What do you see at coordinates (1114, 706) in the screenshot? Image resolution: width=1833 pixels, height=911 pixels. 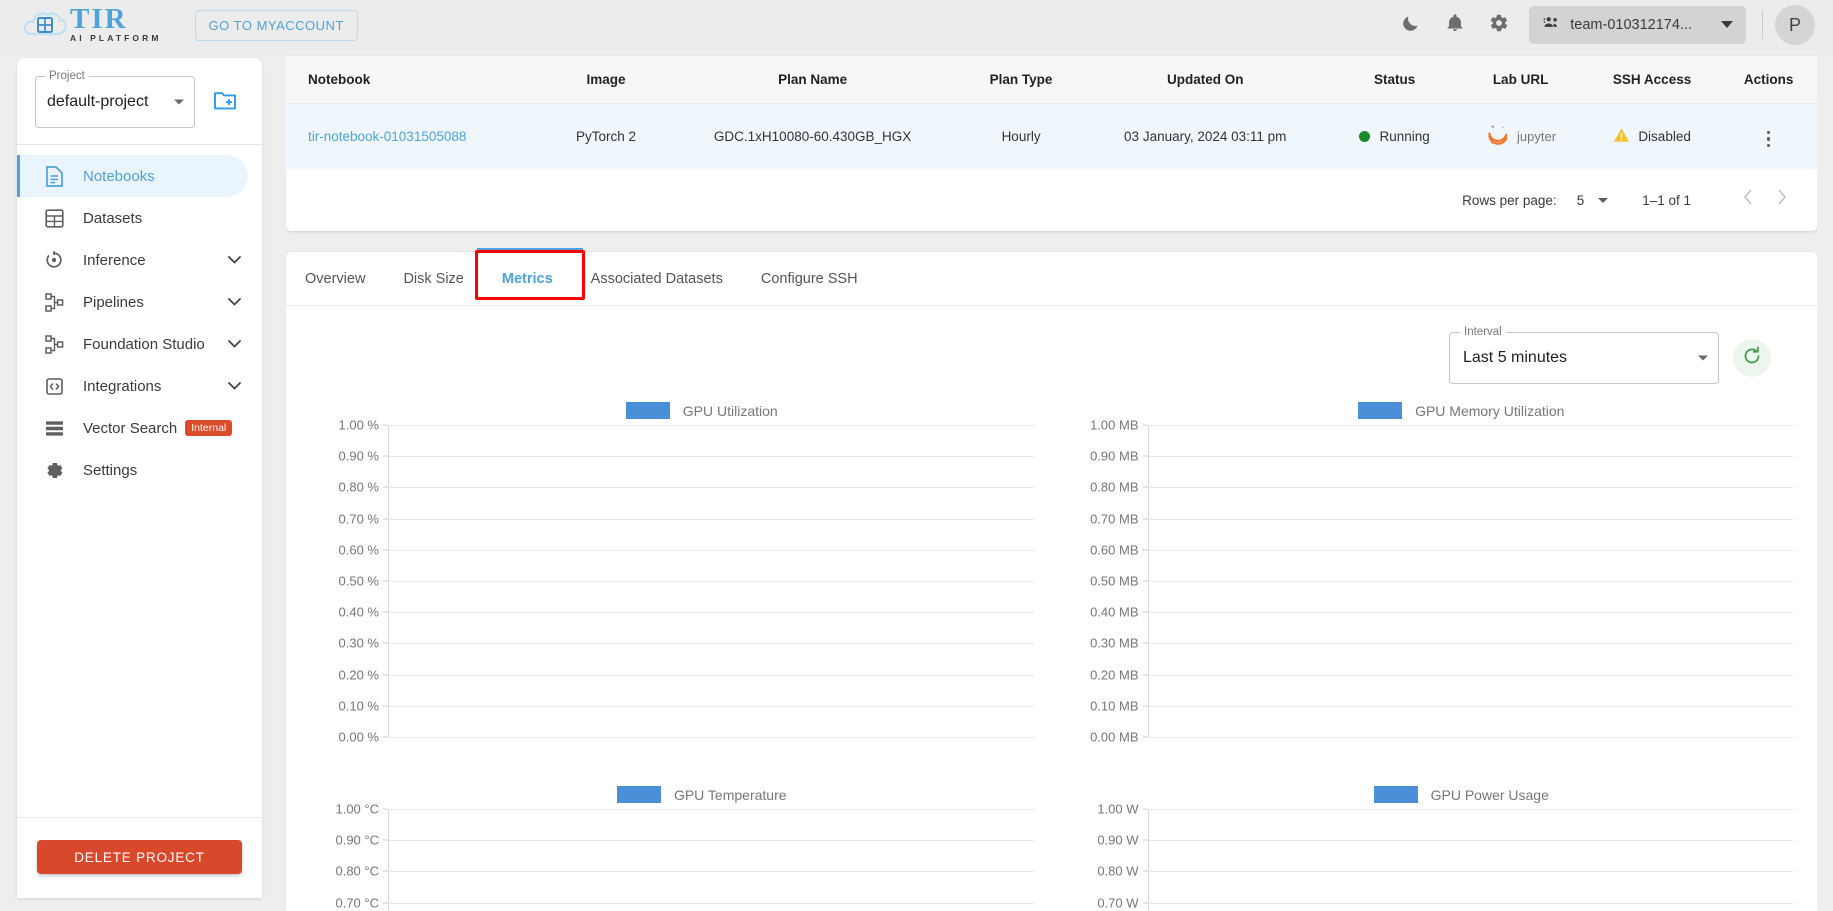 I see `y-tick-label: 0.10 MB` at bounding box center [1114, 706].